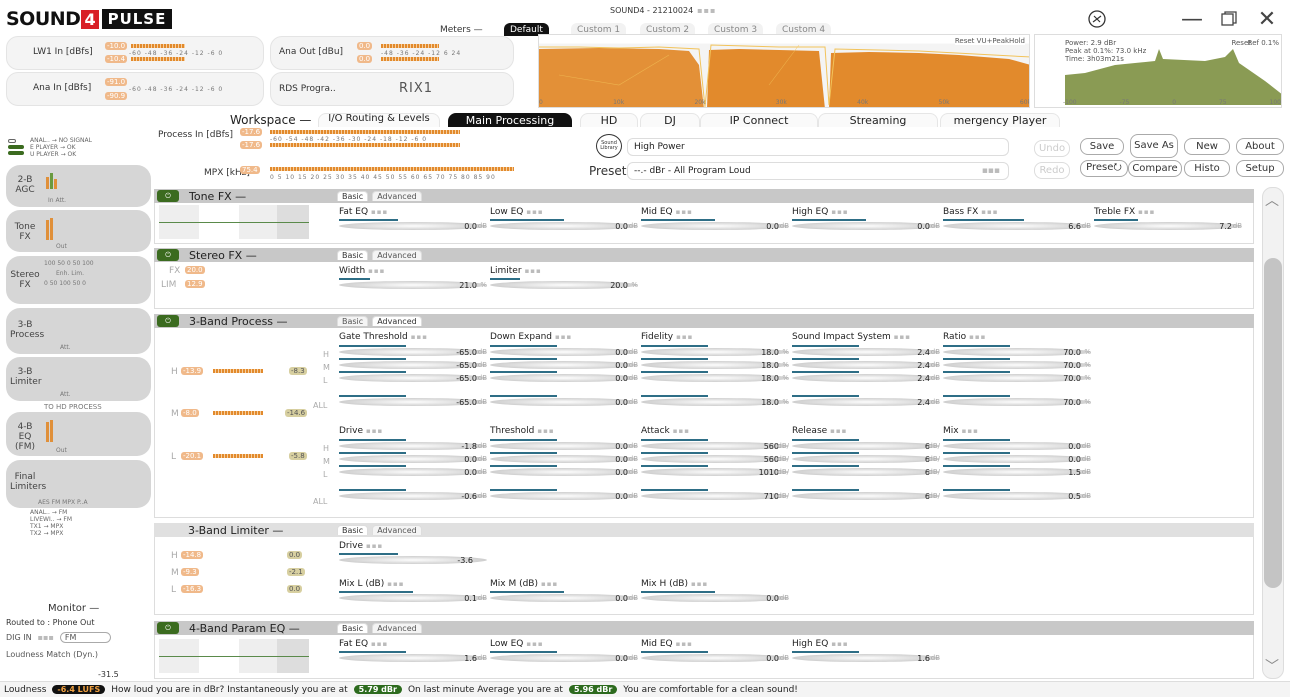 Image resolution: width=1290 pixels, height=697 pixels. Describe the element at coordinates (1267, 19) in the screenshot. I see `close-button: ✕` at that location.